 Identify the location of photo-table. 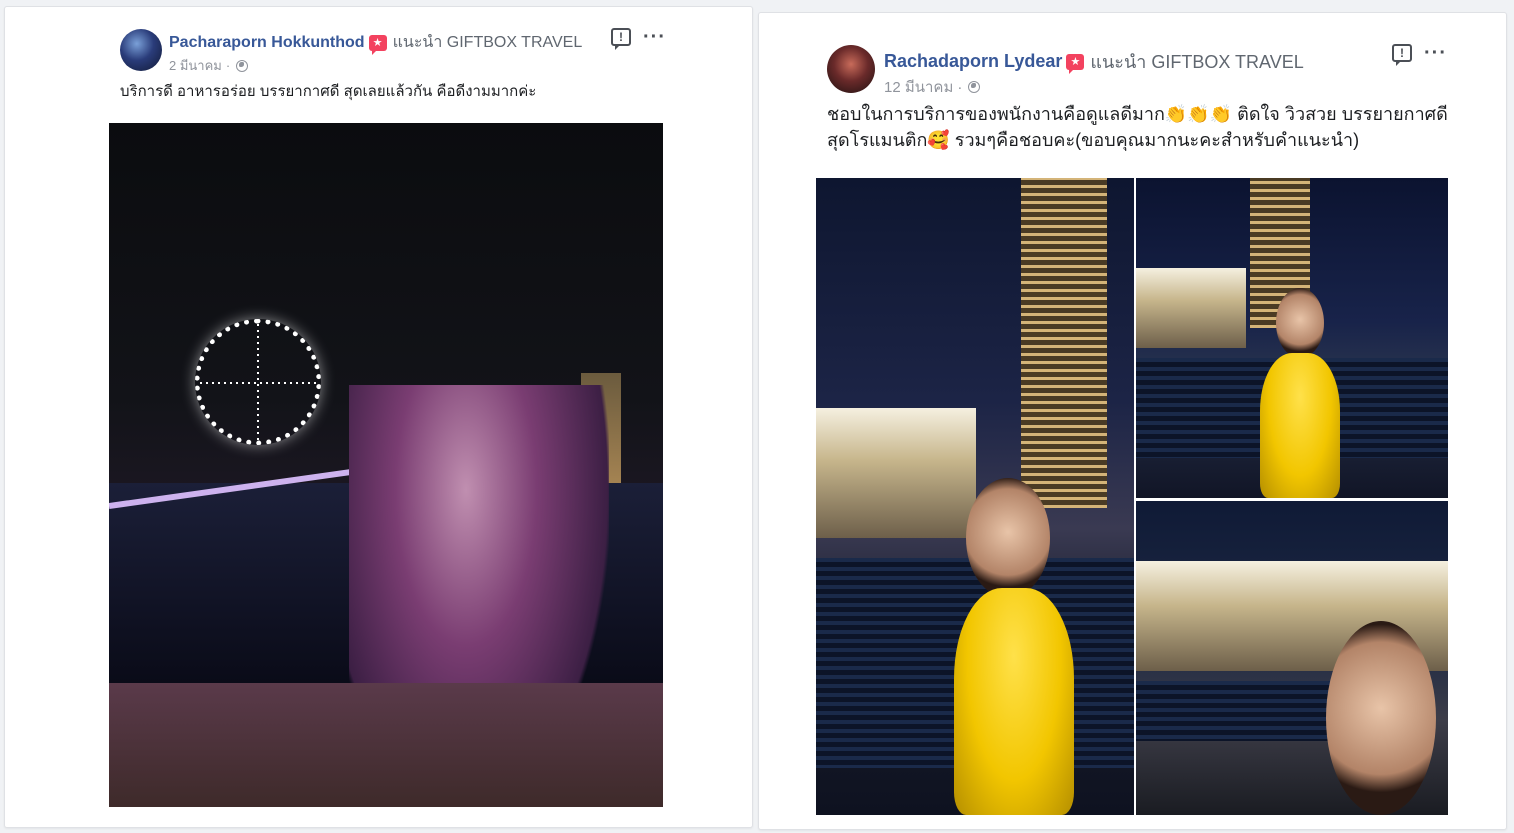
(386, 745).